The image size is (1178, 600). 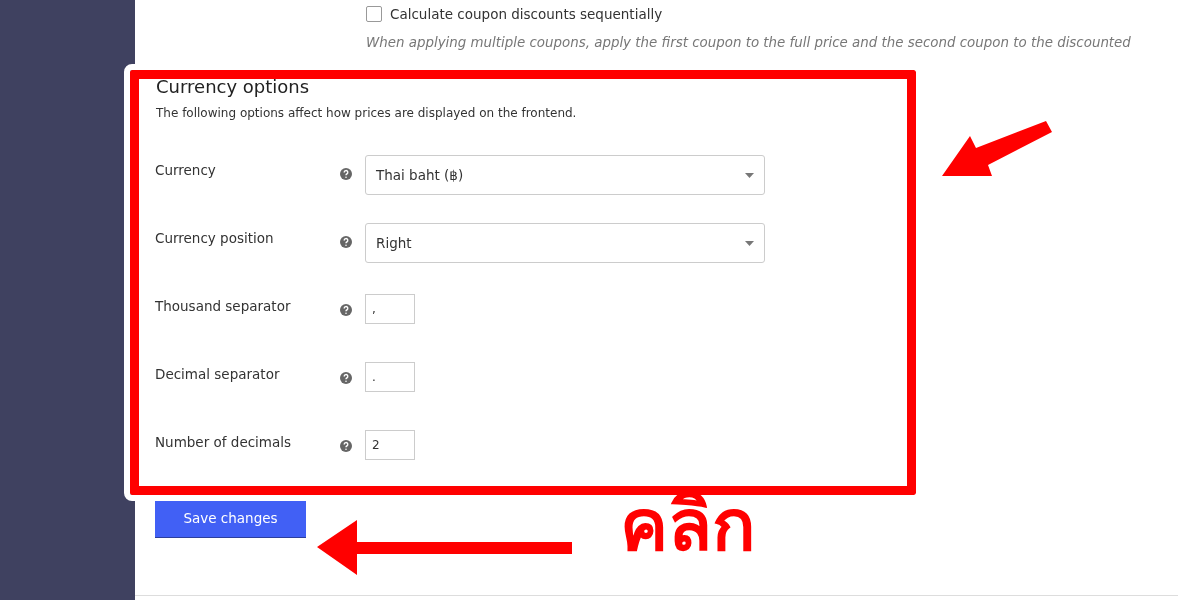 What do you see at coordinates (390, 309) in the screenshot?
I see `input-field: ,` at bounding box center [390, 309].